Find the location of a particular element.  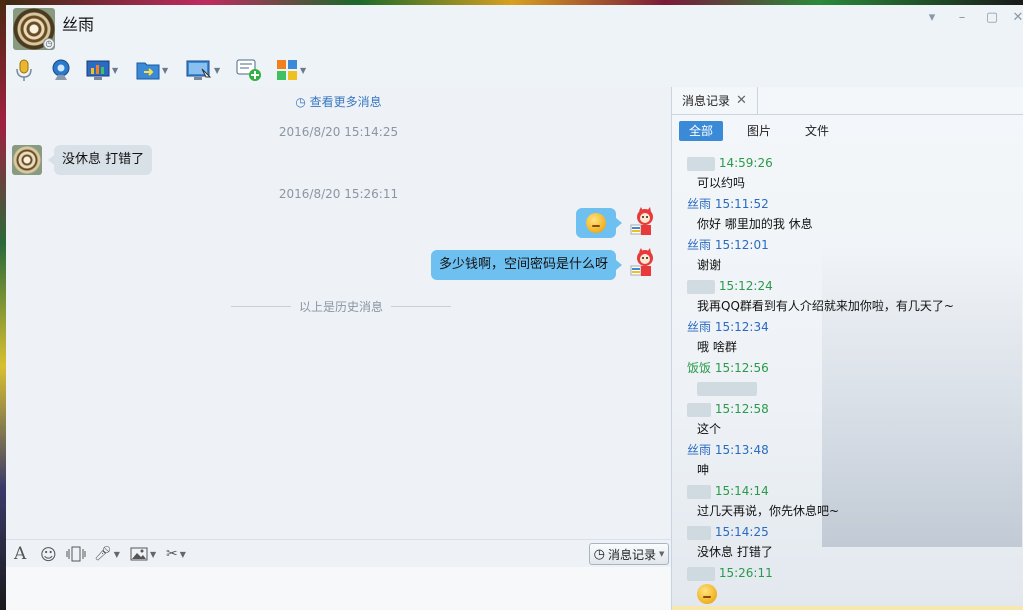

contact-avatar-small is located at coordinates (27, 160).